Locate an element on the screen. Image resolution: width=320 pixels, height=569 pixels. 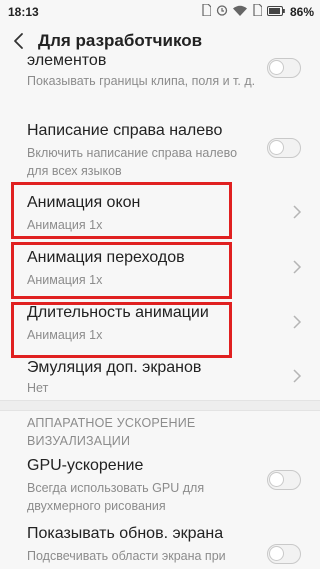
battery-percent: 86% is located at coordinates (301, 11).